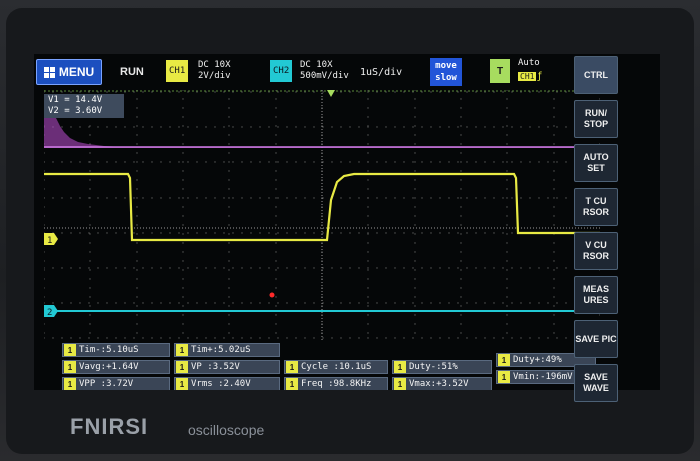 The image size is (700, 461). What do you see at coordinates (324, 76) in the screenshot?
I see `ch2-scale: 500mV/div` at bounding box center [324, 76].